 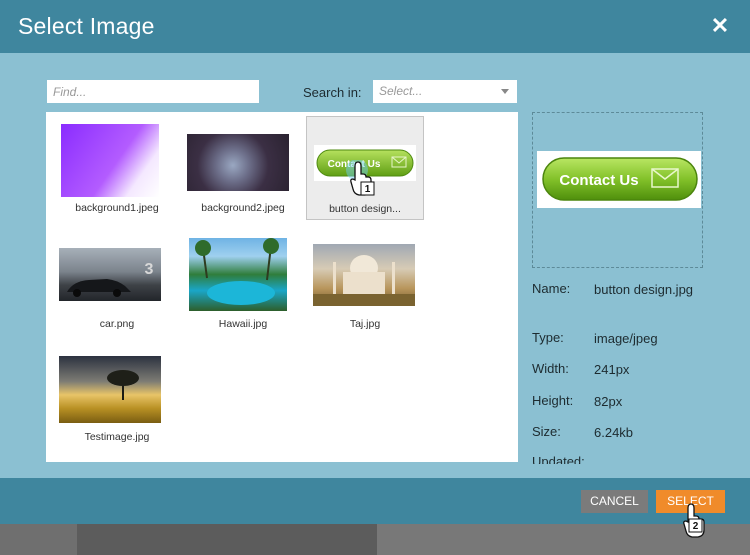 I want to click on image-tile-car: 3 car.png, so click(x=117, y=290).